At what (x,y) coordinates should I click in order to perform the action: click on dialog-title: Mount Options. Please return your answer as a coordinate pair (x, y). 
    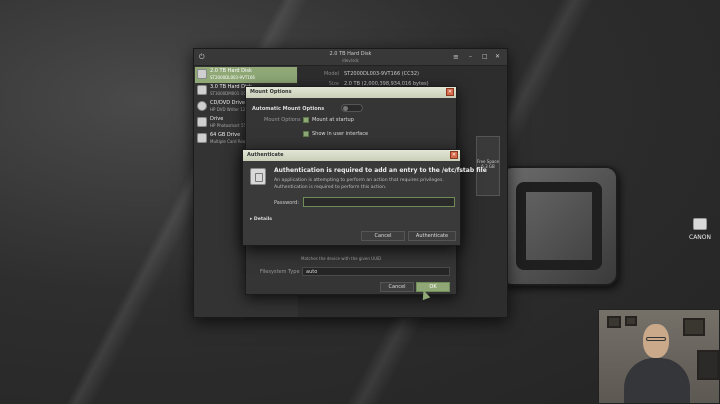
    Looking at the image, I should click on (351, 92).